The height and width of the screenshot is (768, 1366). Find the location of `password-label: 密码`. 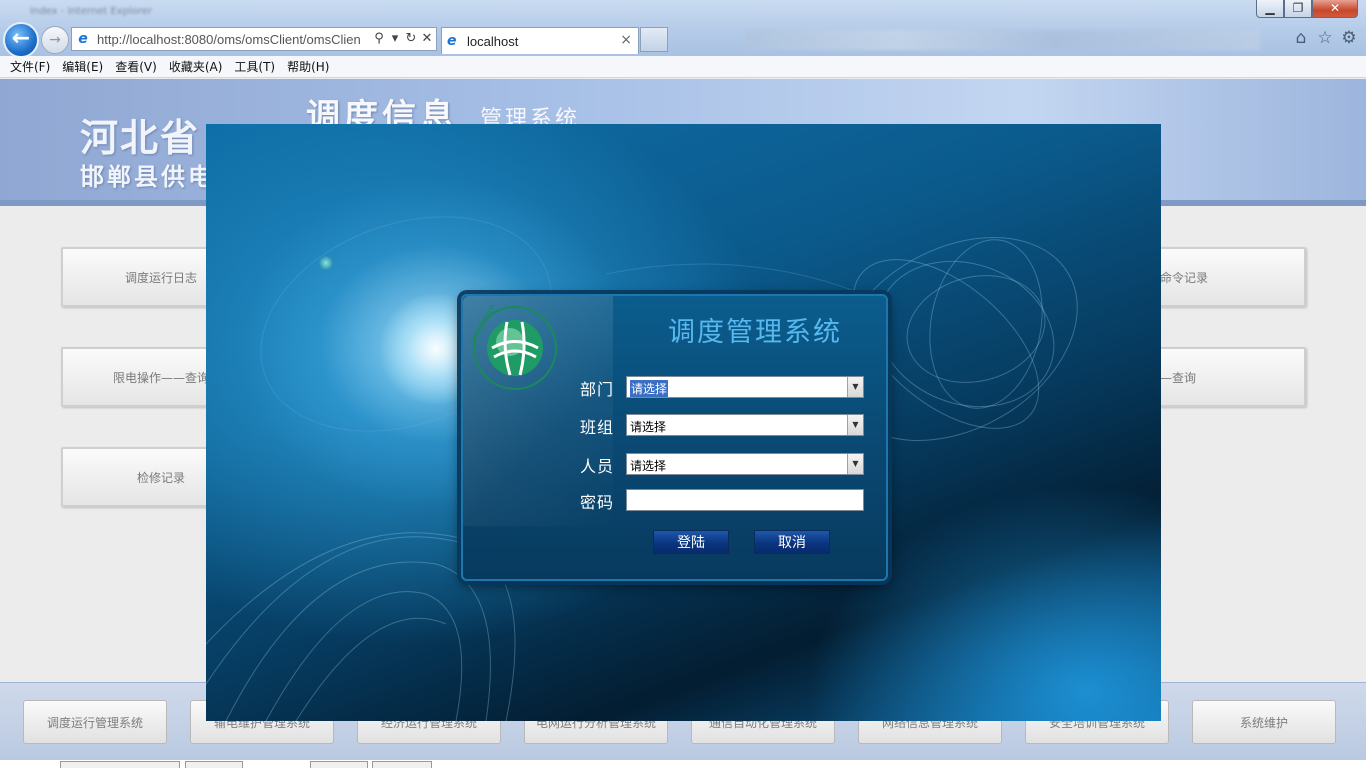

password-label: 密码 is located at coordinates (597, 502).